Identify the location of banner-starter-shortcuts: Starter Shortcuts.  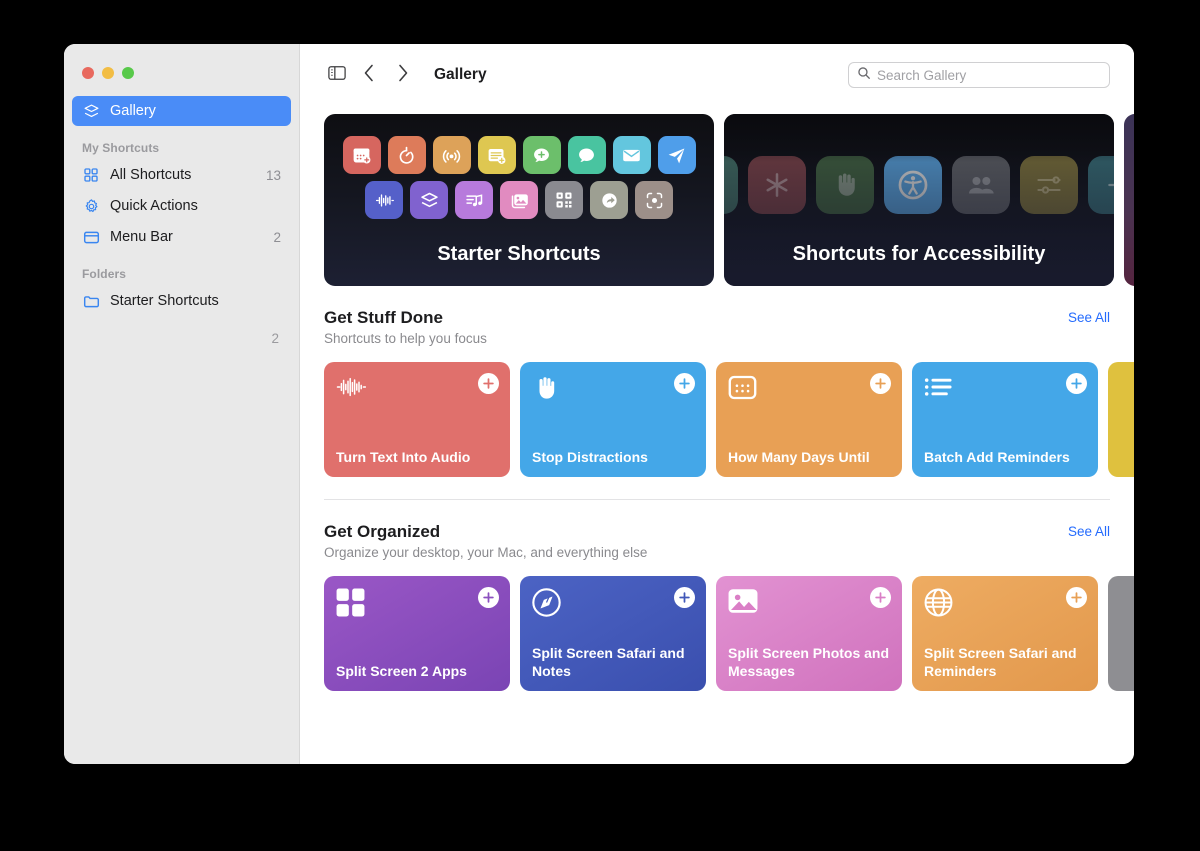
(519, 200).